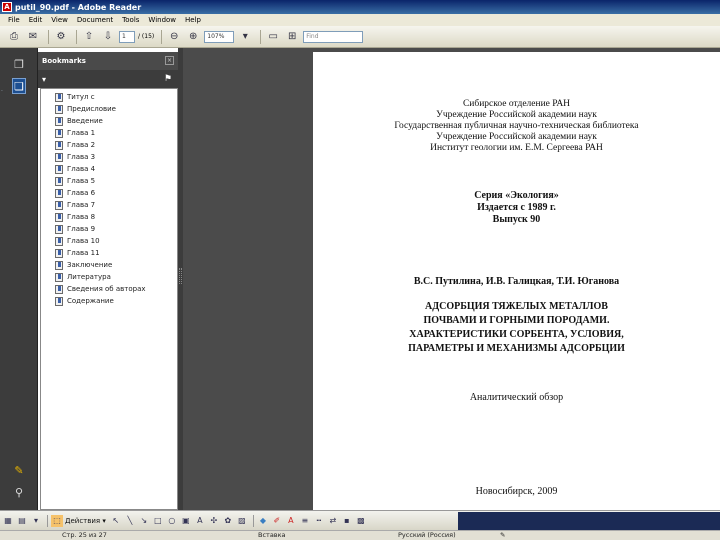  Describe the element at coordinates (19, 492) in the screenshot. I see `attachments-icon: ⚲` at that location.